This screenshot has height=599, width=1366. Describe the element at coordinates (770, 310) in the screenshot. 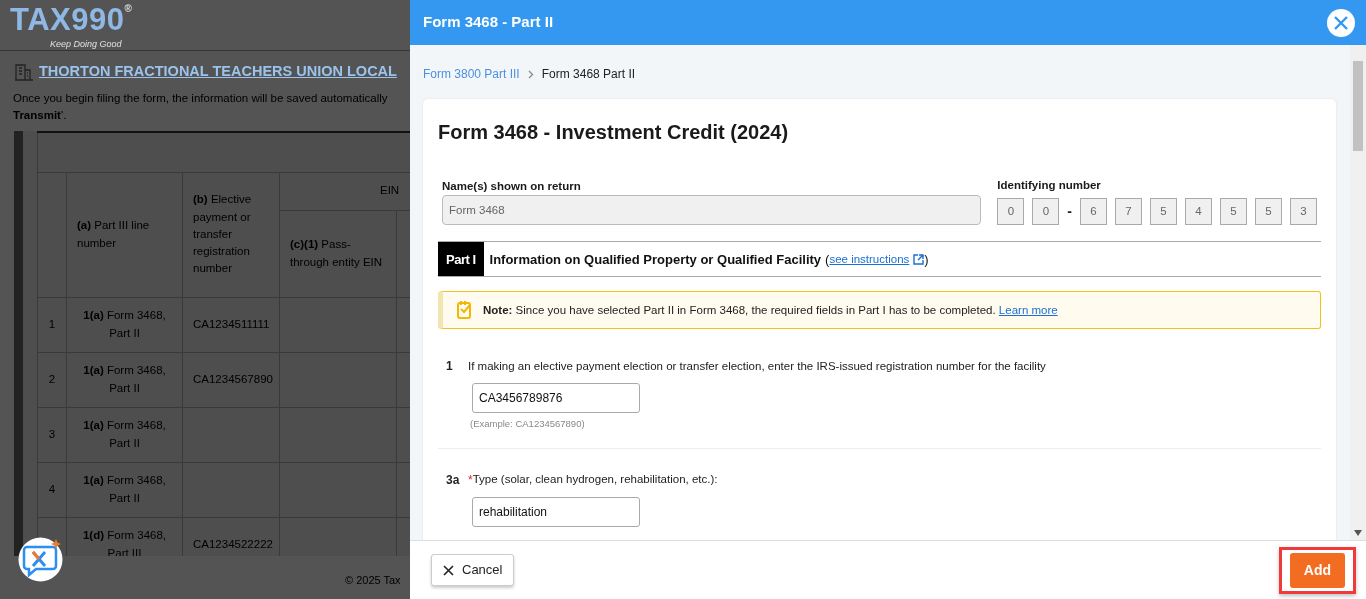

I see `note-text: Note: Since you have selected Part II in Form 3468, the required fields in Part I has to be completed. Learn more` at that location.